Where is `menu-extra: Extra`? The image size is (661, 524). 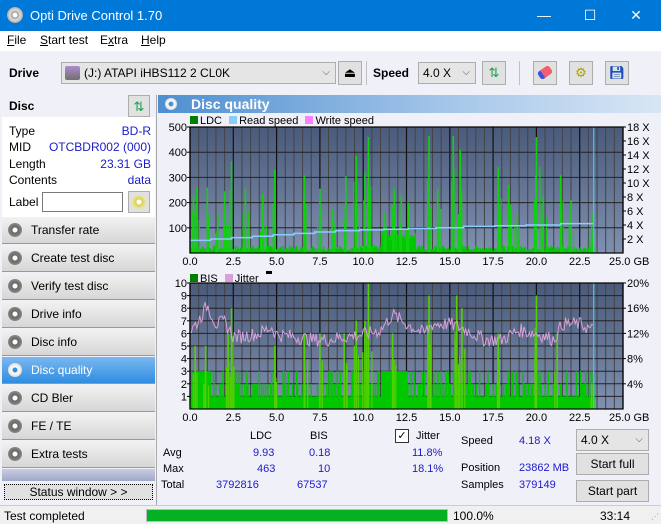 menu-extra: Extra is located at coordinates (114, 40).